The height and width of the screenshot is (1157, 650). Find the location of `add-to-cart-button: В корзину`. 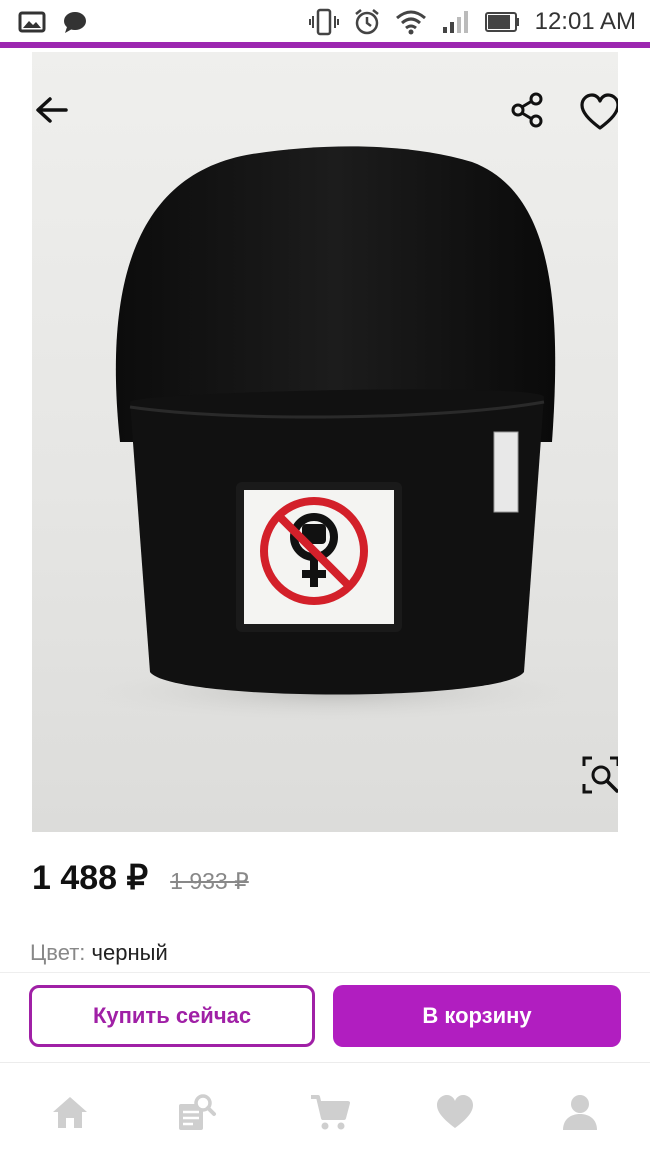

add-to-cart-button: В корзину is located at coordinates (477, 1016).